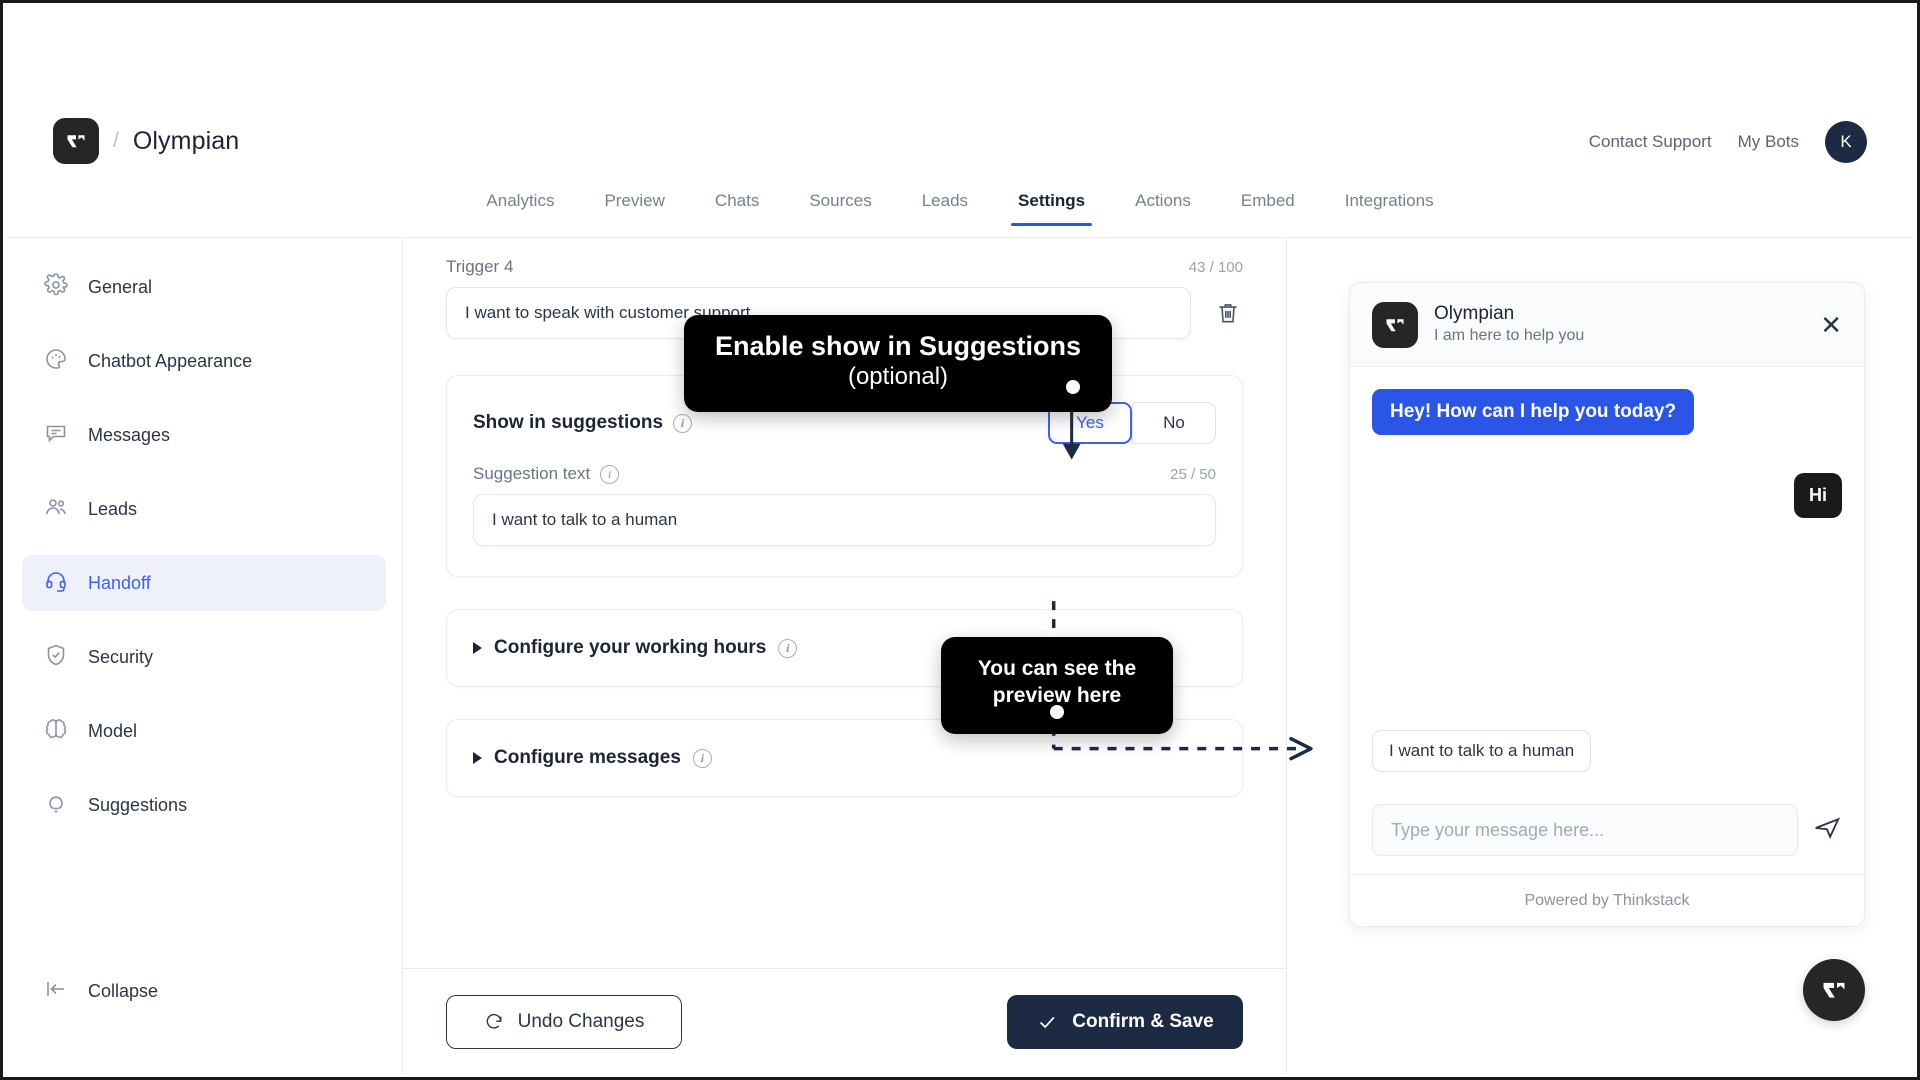 The height and width of the screenshot is (1080, 1920). I want to click on sidebar-item-chatbot-appearance: Chatbot Appearance, so click(204, 361).